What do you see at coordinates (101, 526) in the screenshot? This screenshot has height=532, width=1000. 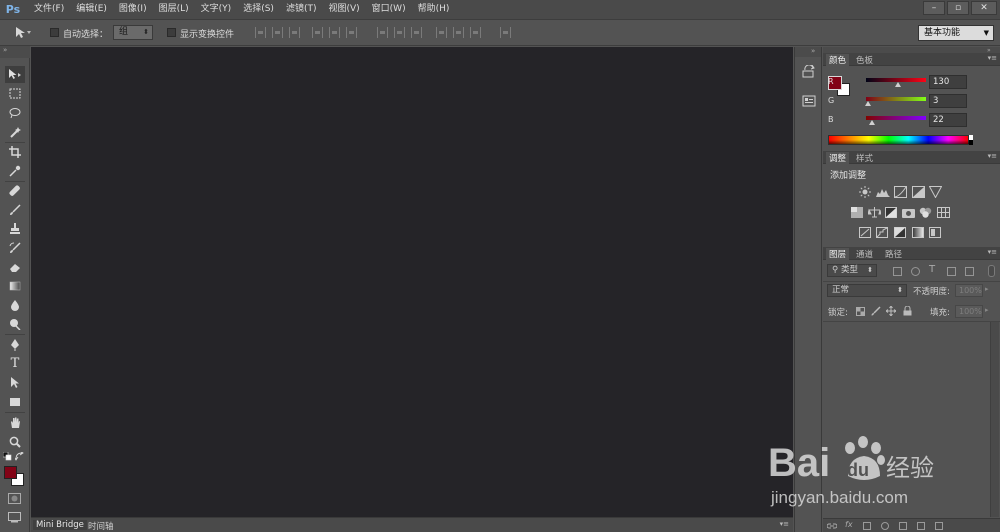 I see `tab-timeline: 时间轴` at bounding box center [101, 526].